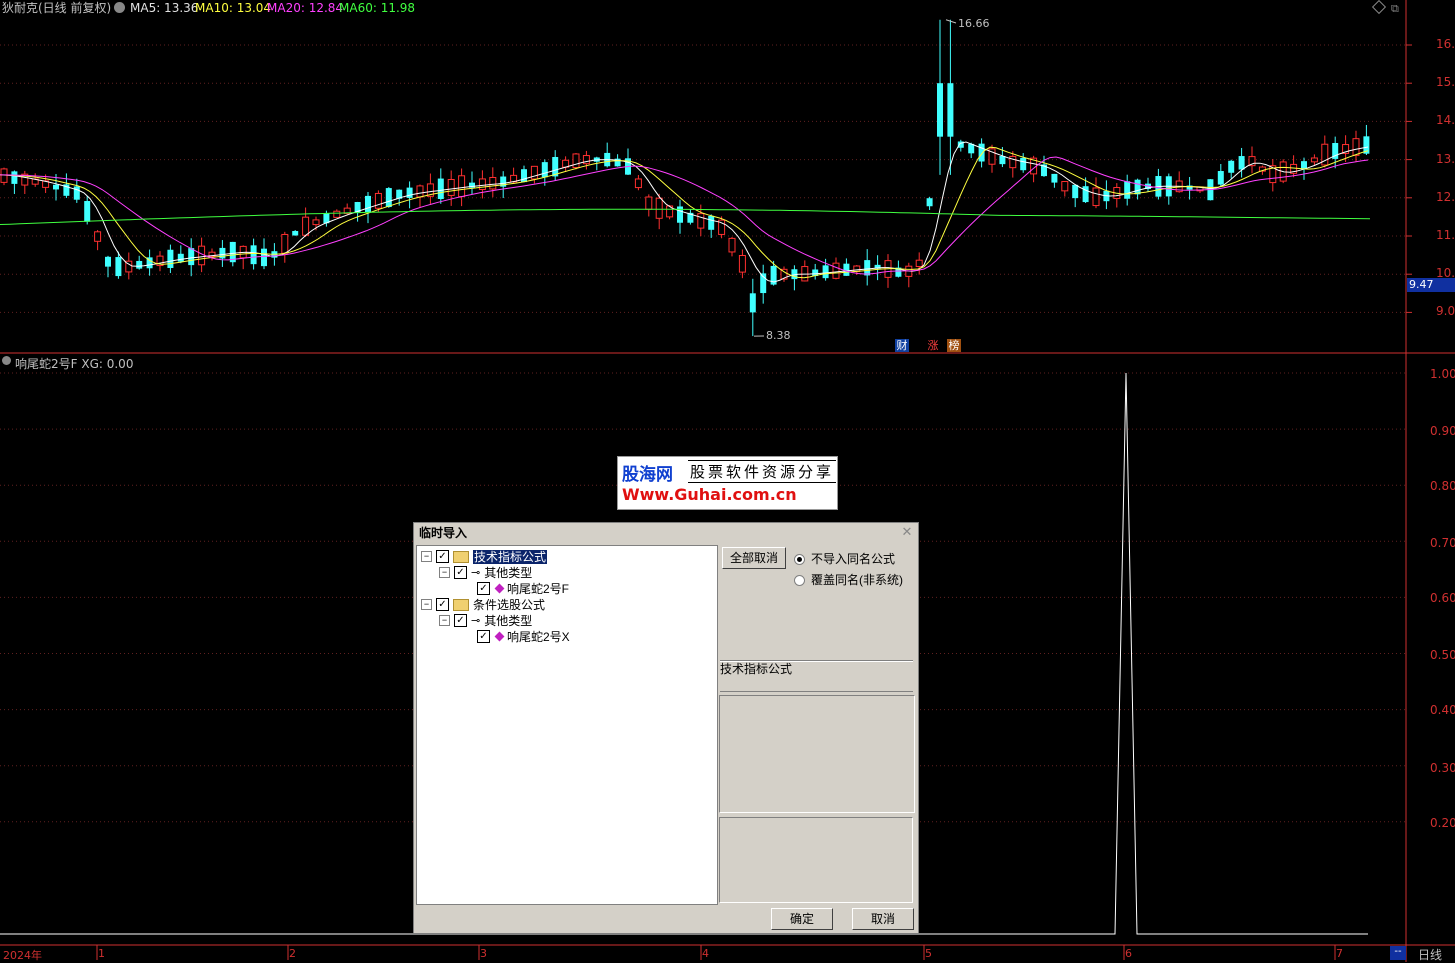  I want to click on event-marker-billboard: 榜, so click(954, 345).